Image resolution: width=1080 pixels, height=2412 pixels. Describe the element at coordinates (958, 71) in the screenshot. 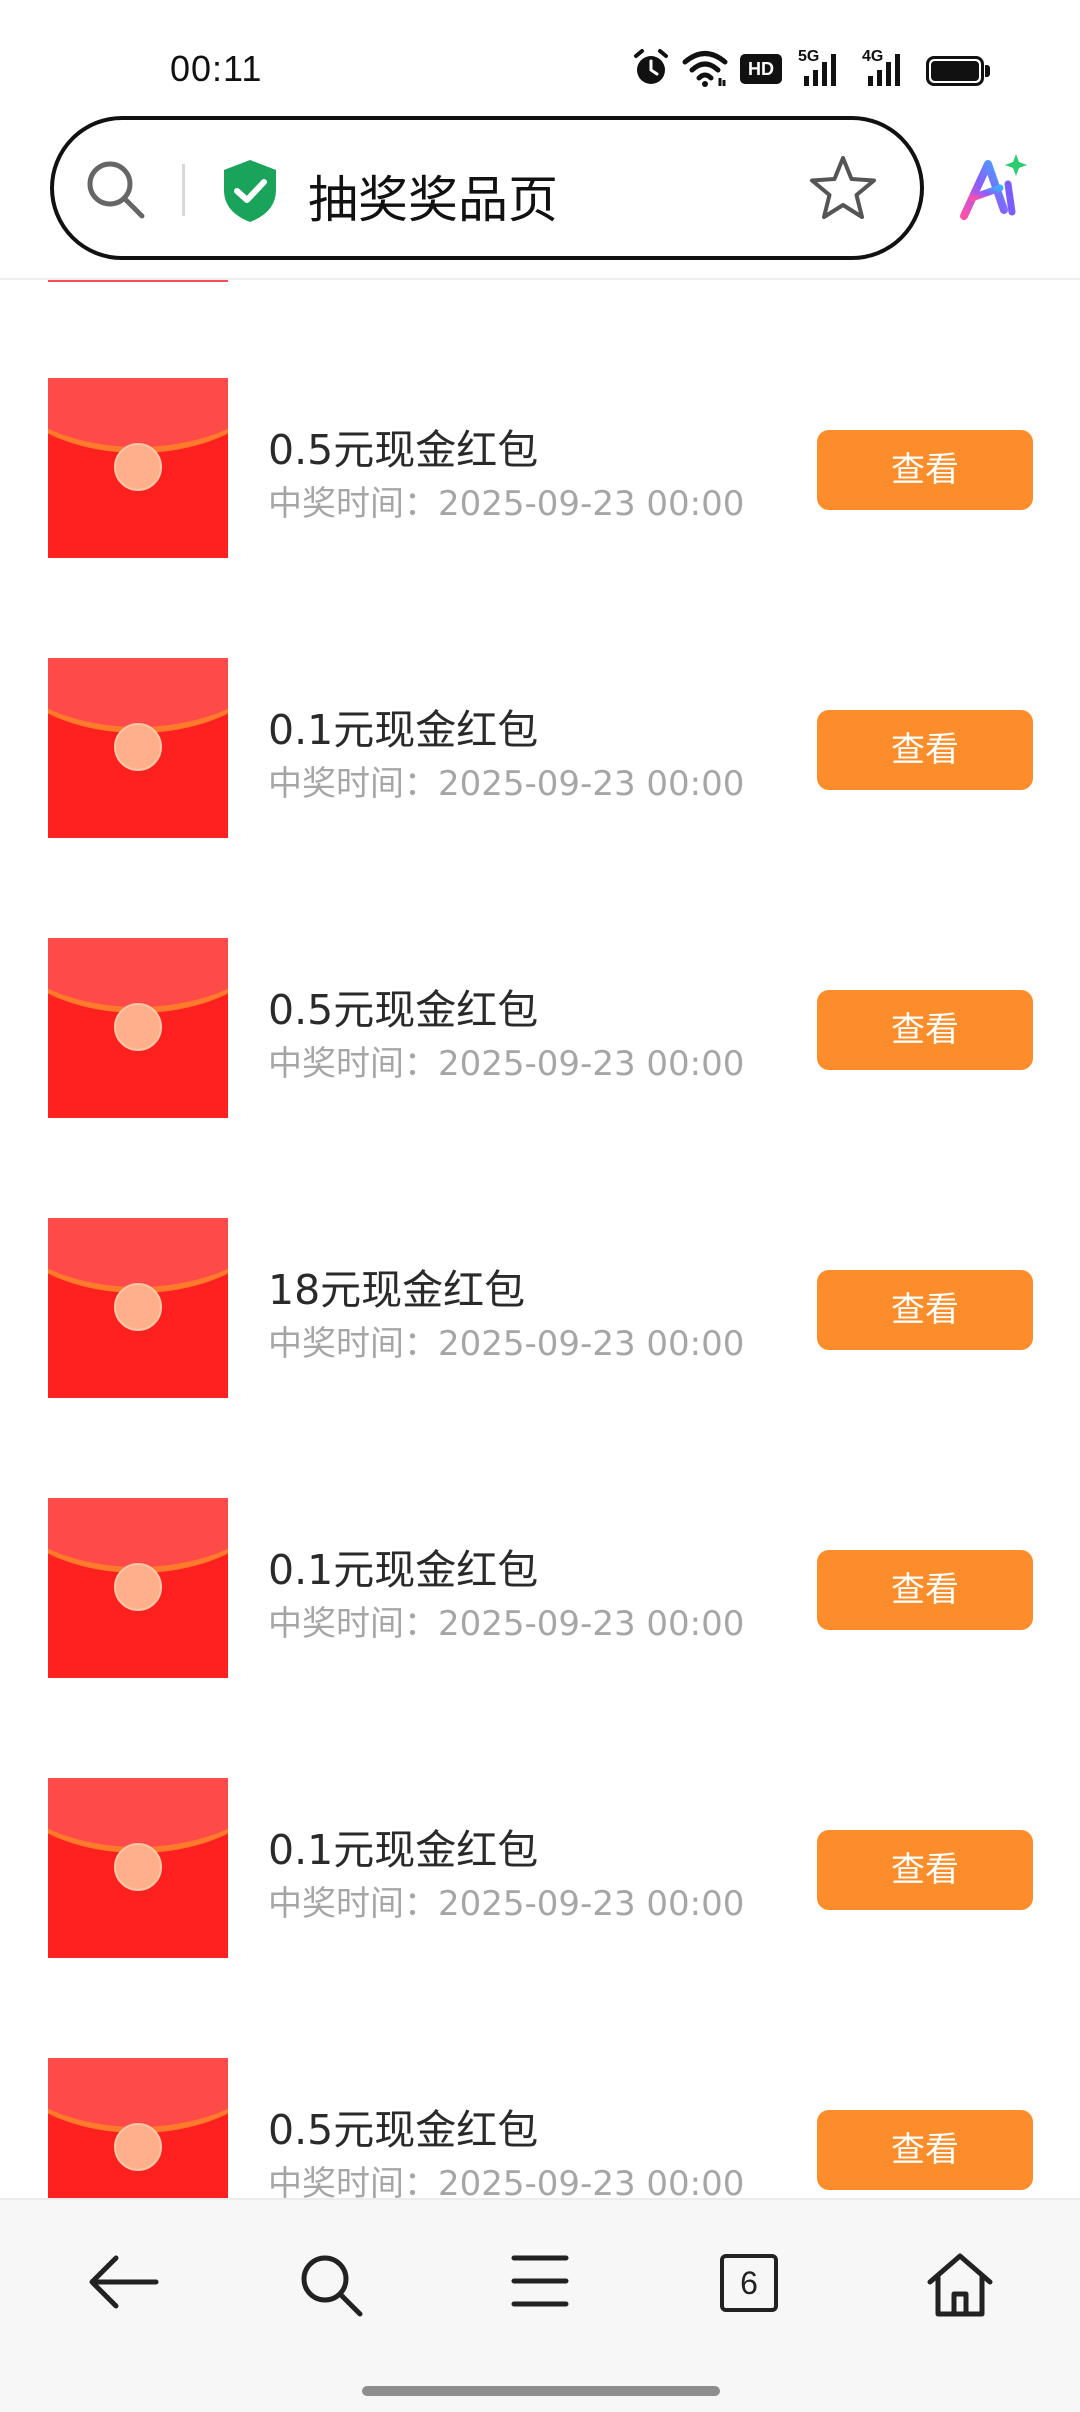

I see `battery-icon` at that location.